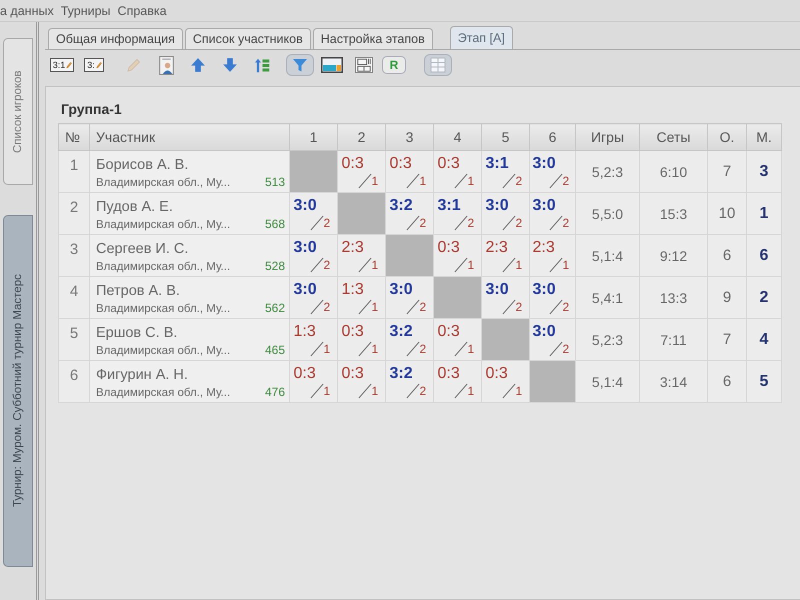 The height and width of the screenshot is (600, 800). I want to click on points-value: 7, so click(727, 171).